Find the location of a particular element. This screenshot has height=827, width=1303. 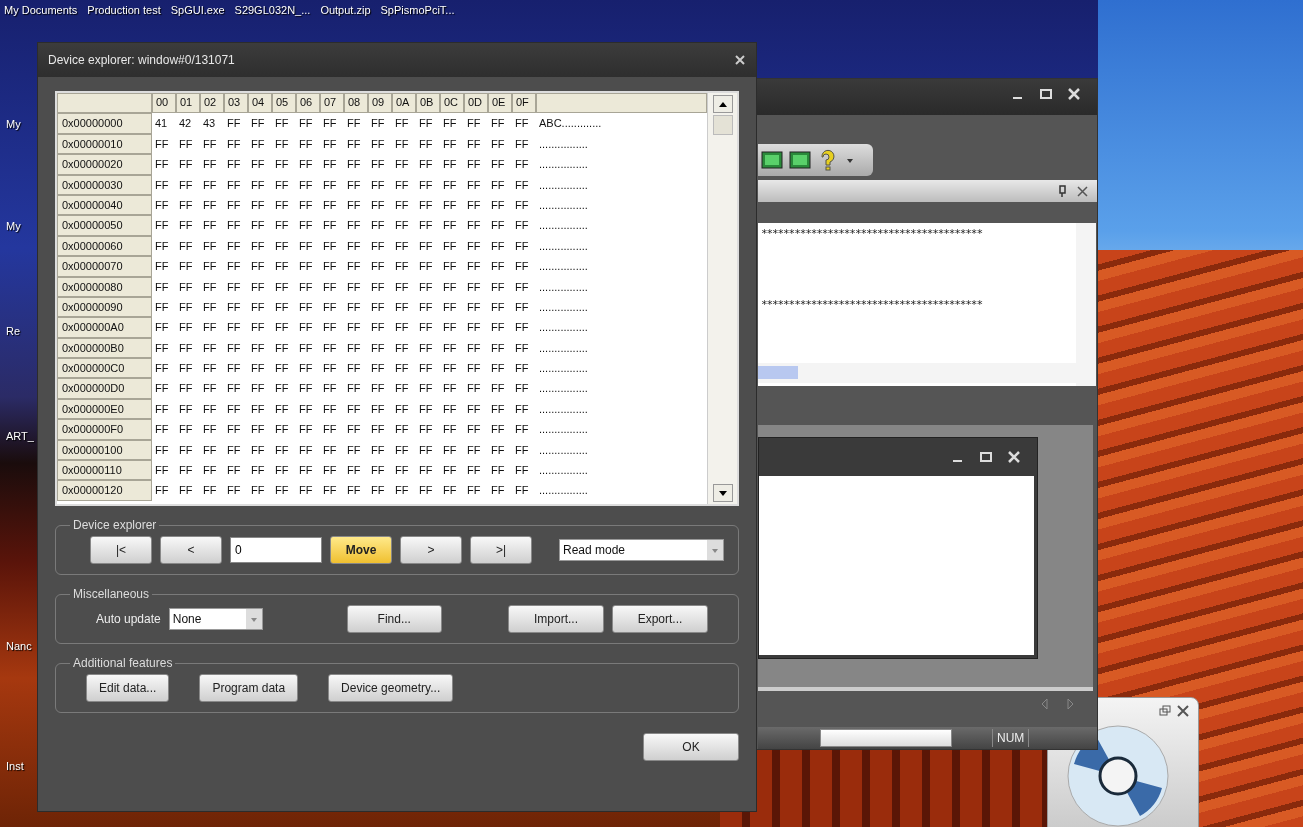

restore-icon is located at coordinates (1165, 711).